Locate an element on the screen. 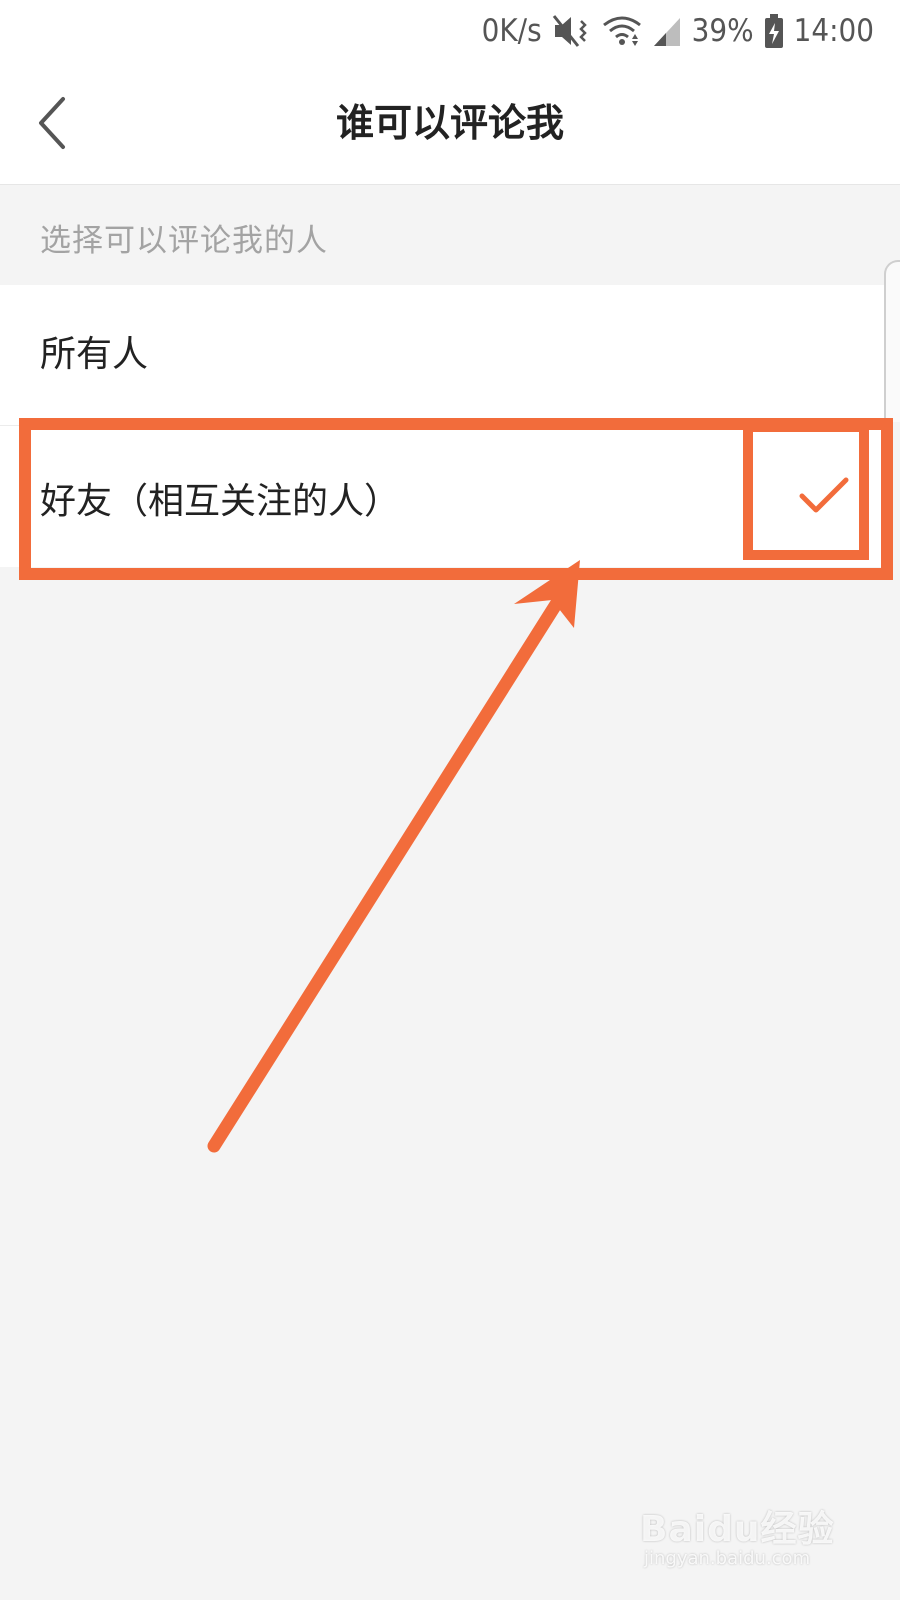 The image size is (900, 1600). status-icons: 0K/s 39% 14:00 is located at coordinates (678, 31).